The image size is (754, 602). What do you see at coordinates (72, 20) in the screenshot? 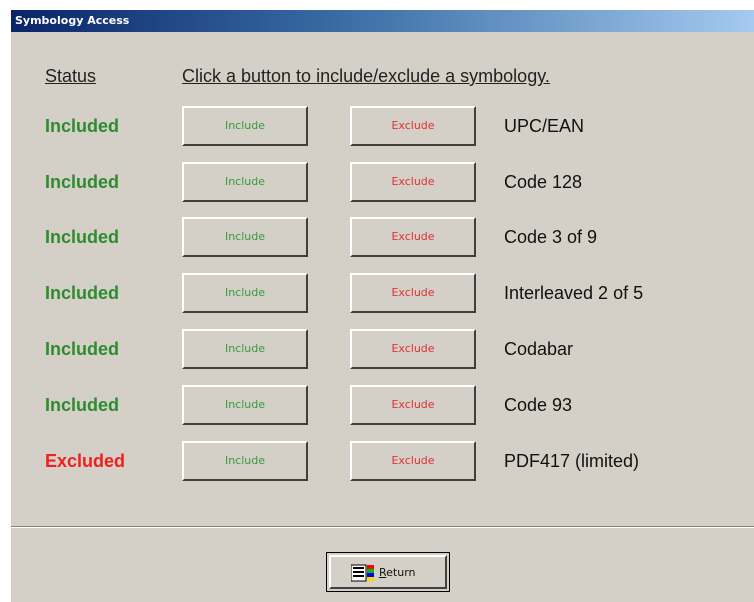
I see `window-title: Symbology Access` at bounding box center [72, 20].